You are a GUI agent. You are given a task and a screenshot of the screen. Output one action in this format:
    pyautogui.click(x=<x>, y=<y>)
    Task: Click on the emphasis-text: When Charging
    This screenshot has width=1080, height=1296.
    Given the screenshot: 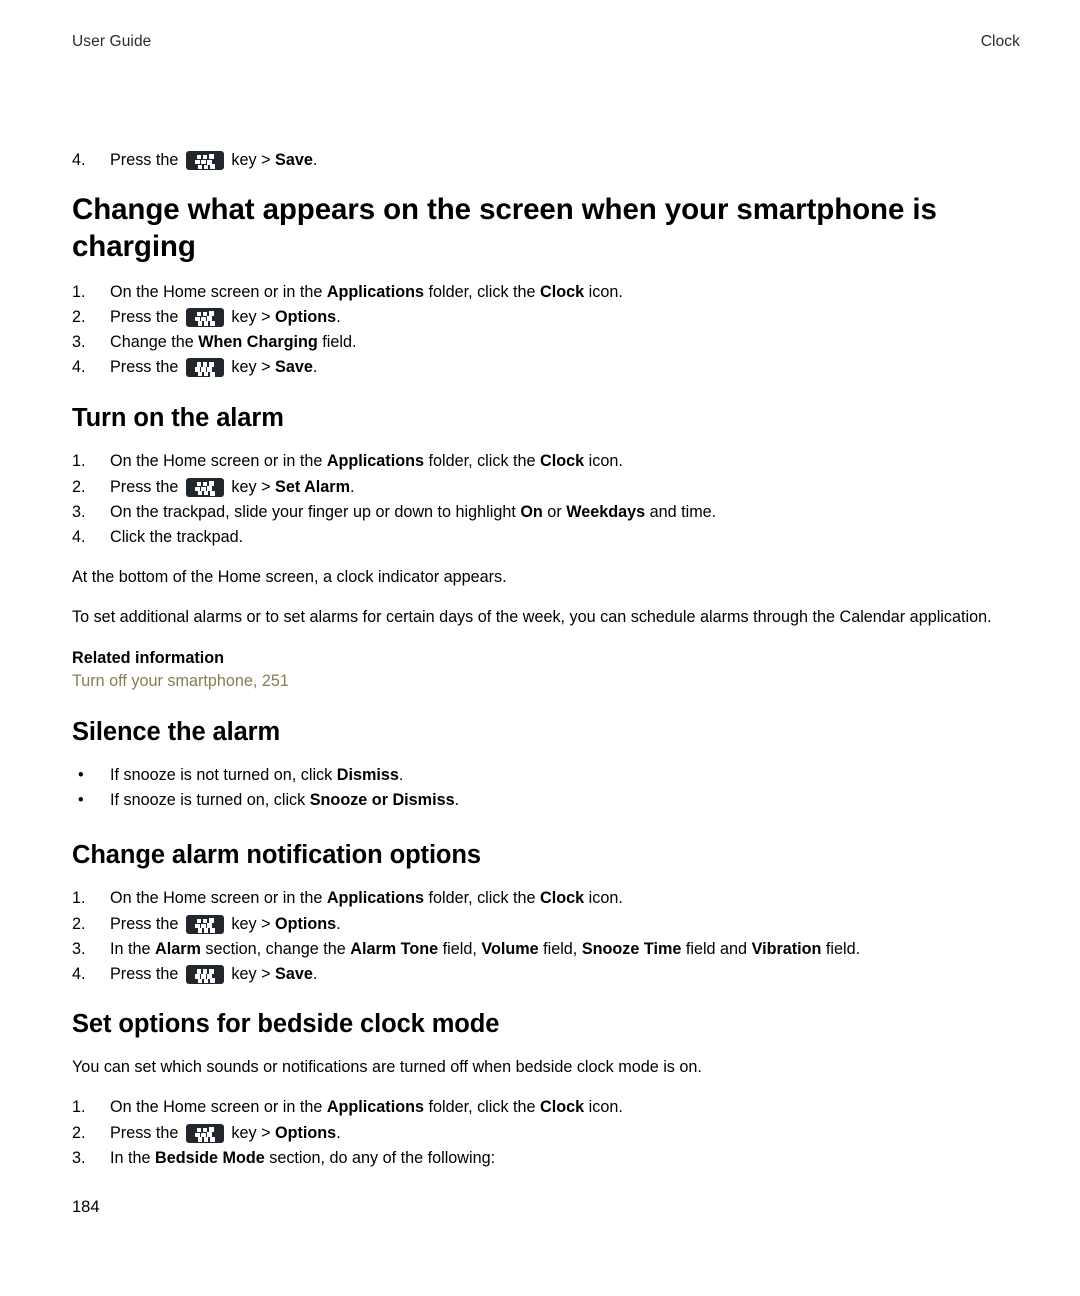 What is the action you would take?
    pyautogui.click(x=258, y=342)
    